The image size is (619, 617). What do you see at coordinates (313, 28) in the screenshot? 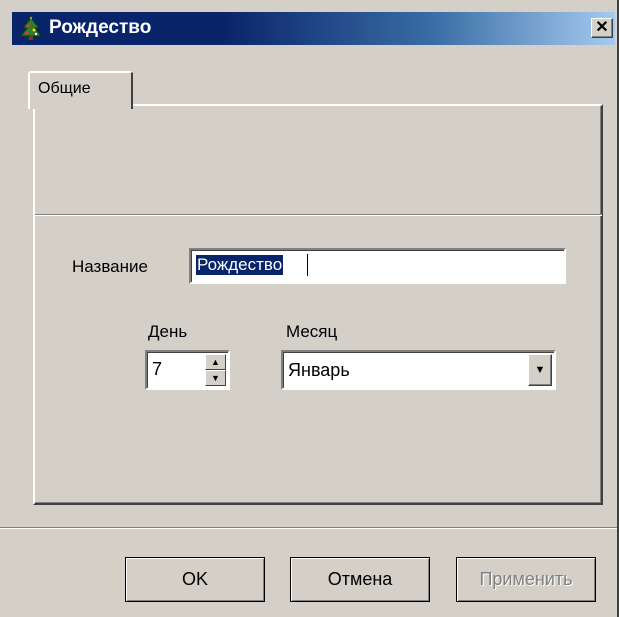
I see `title-bar: Рождество ✕` at bounding box center [313, 28].